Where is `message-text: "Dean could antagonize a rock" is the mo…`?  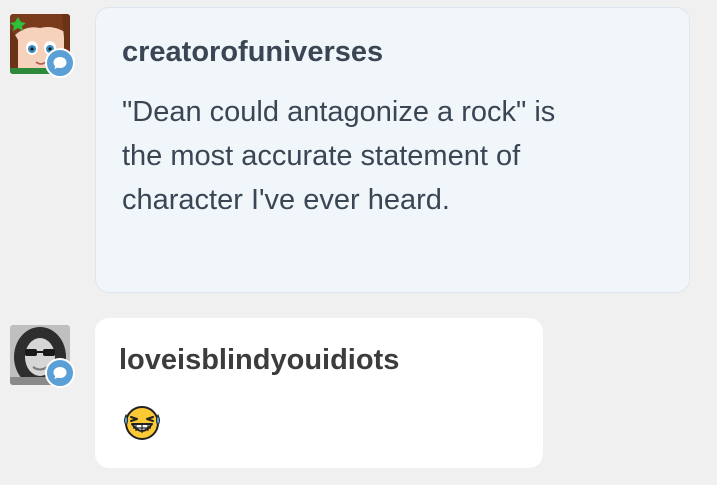
message-text: "Dean could antagonize a rock" is the mo… is located at coordinates (339, 156).